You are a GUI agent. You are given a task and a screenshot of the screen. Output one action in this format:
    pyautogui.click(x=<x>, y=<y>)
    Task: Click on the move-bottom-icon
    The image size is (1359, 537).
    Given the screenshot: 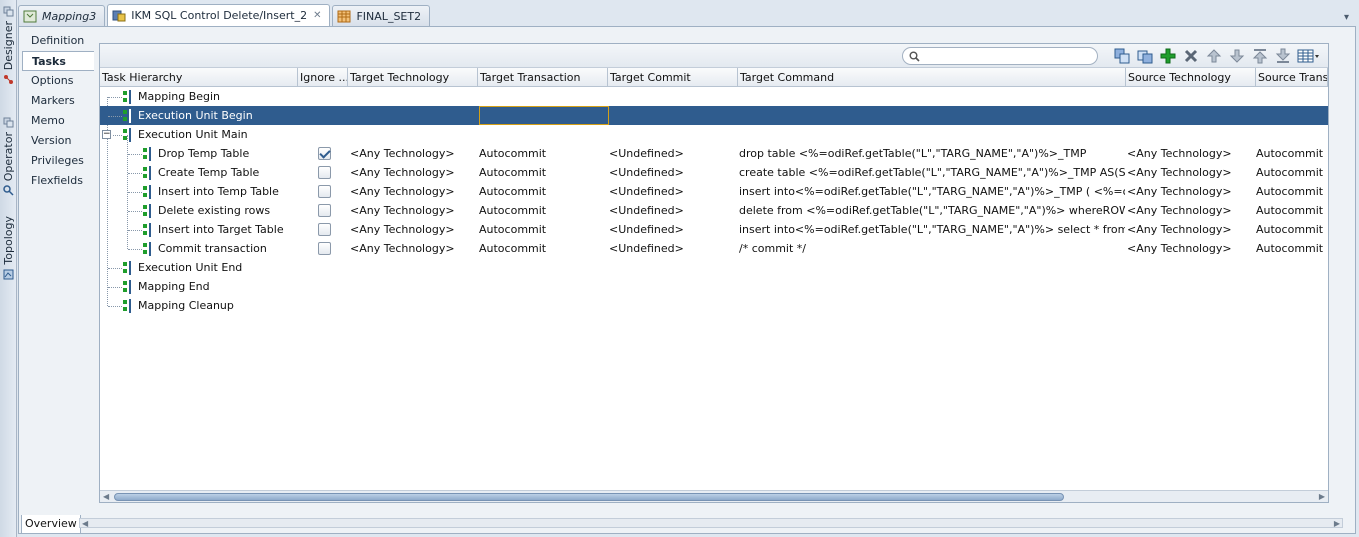 What is the action you would take?
    pyautogui.click(x=1282, y=55)
    